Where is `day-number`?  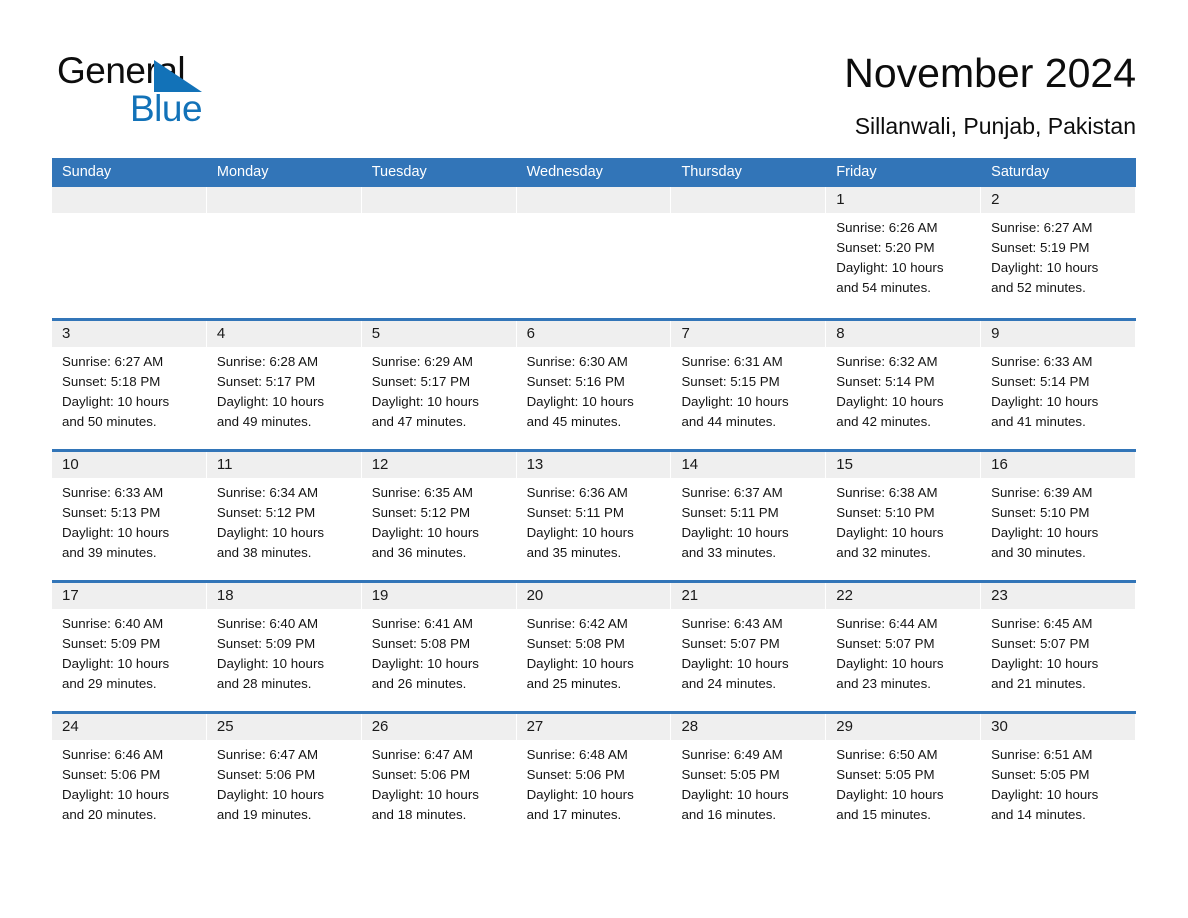 day-number is located at coordinates (439, 200).